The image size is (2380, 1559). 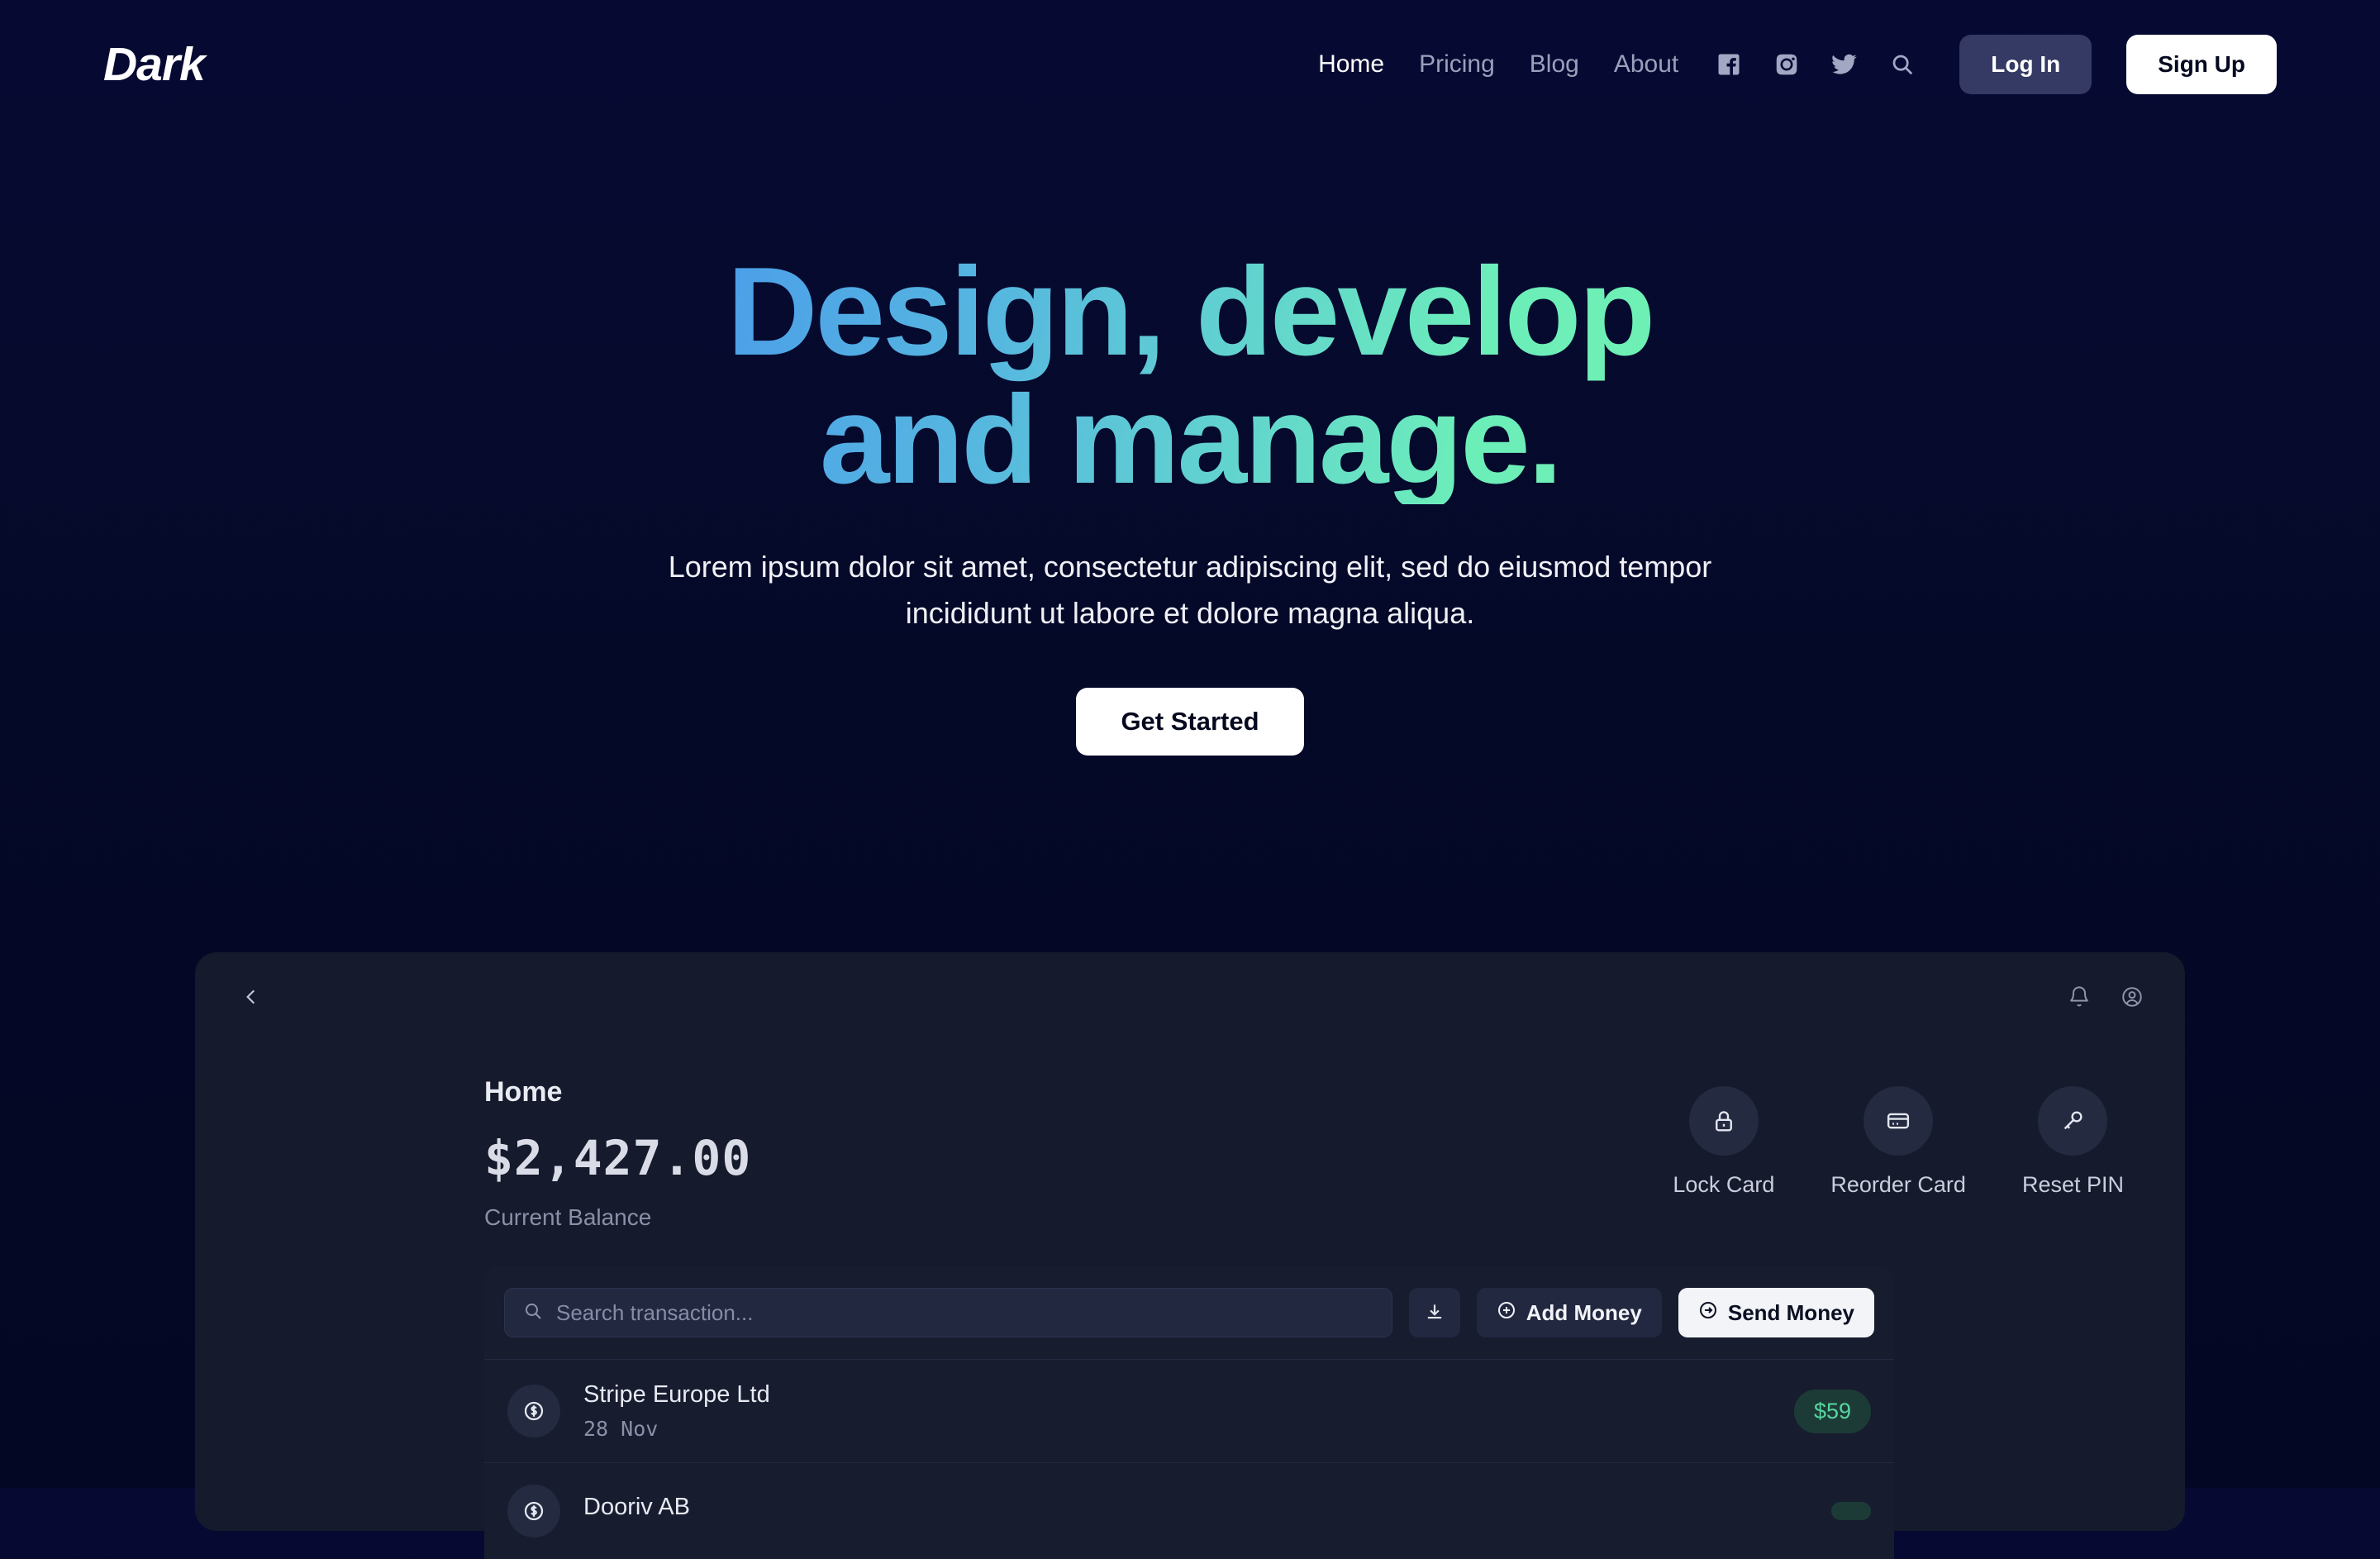 I want to click on lock-card-button: Lock Card, so click(x=1723, y=1142).